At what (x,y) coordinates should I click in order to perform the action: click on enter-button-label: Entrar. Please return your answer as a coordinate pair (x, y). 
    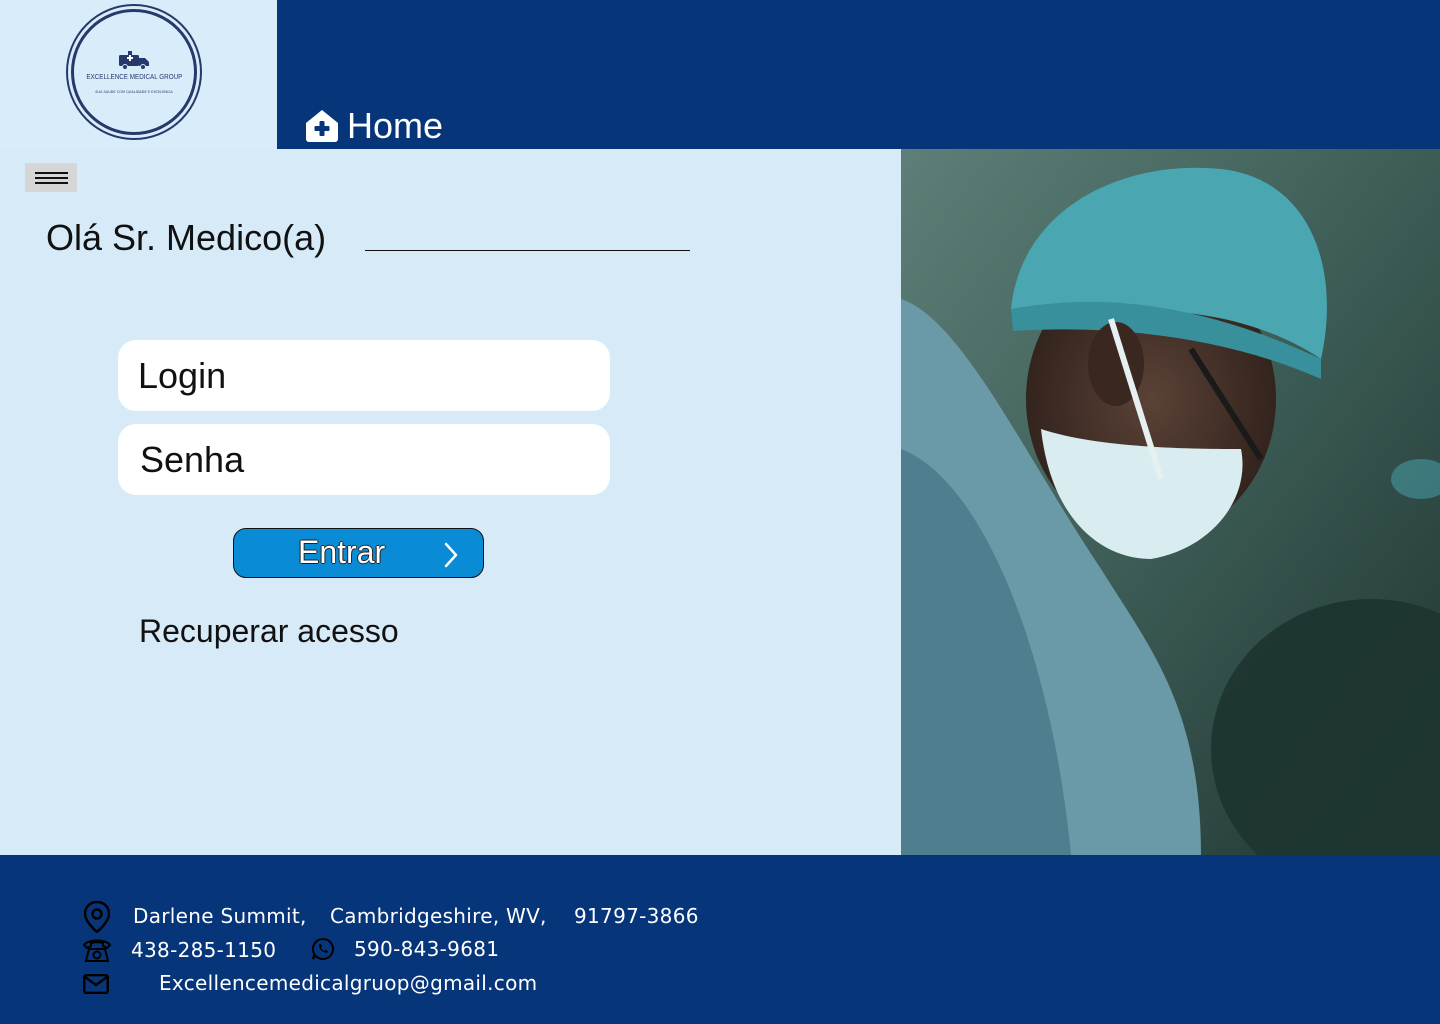
    Looking at the image, I should click on (342, 552).